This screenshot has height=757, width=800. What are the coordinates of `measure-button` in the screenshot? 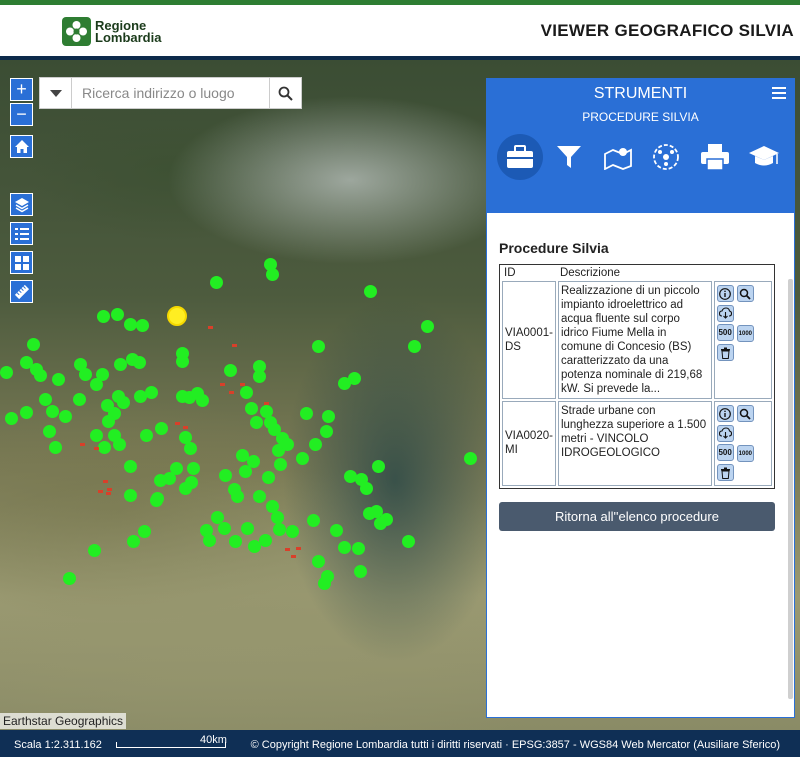 It's located at (21, 291).